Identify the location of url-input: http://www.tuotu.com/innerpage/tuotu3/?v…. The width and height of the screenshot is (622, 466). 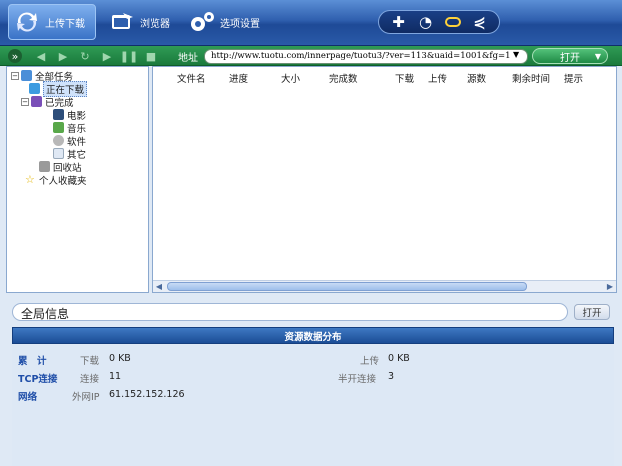
(366, 56).